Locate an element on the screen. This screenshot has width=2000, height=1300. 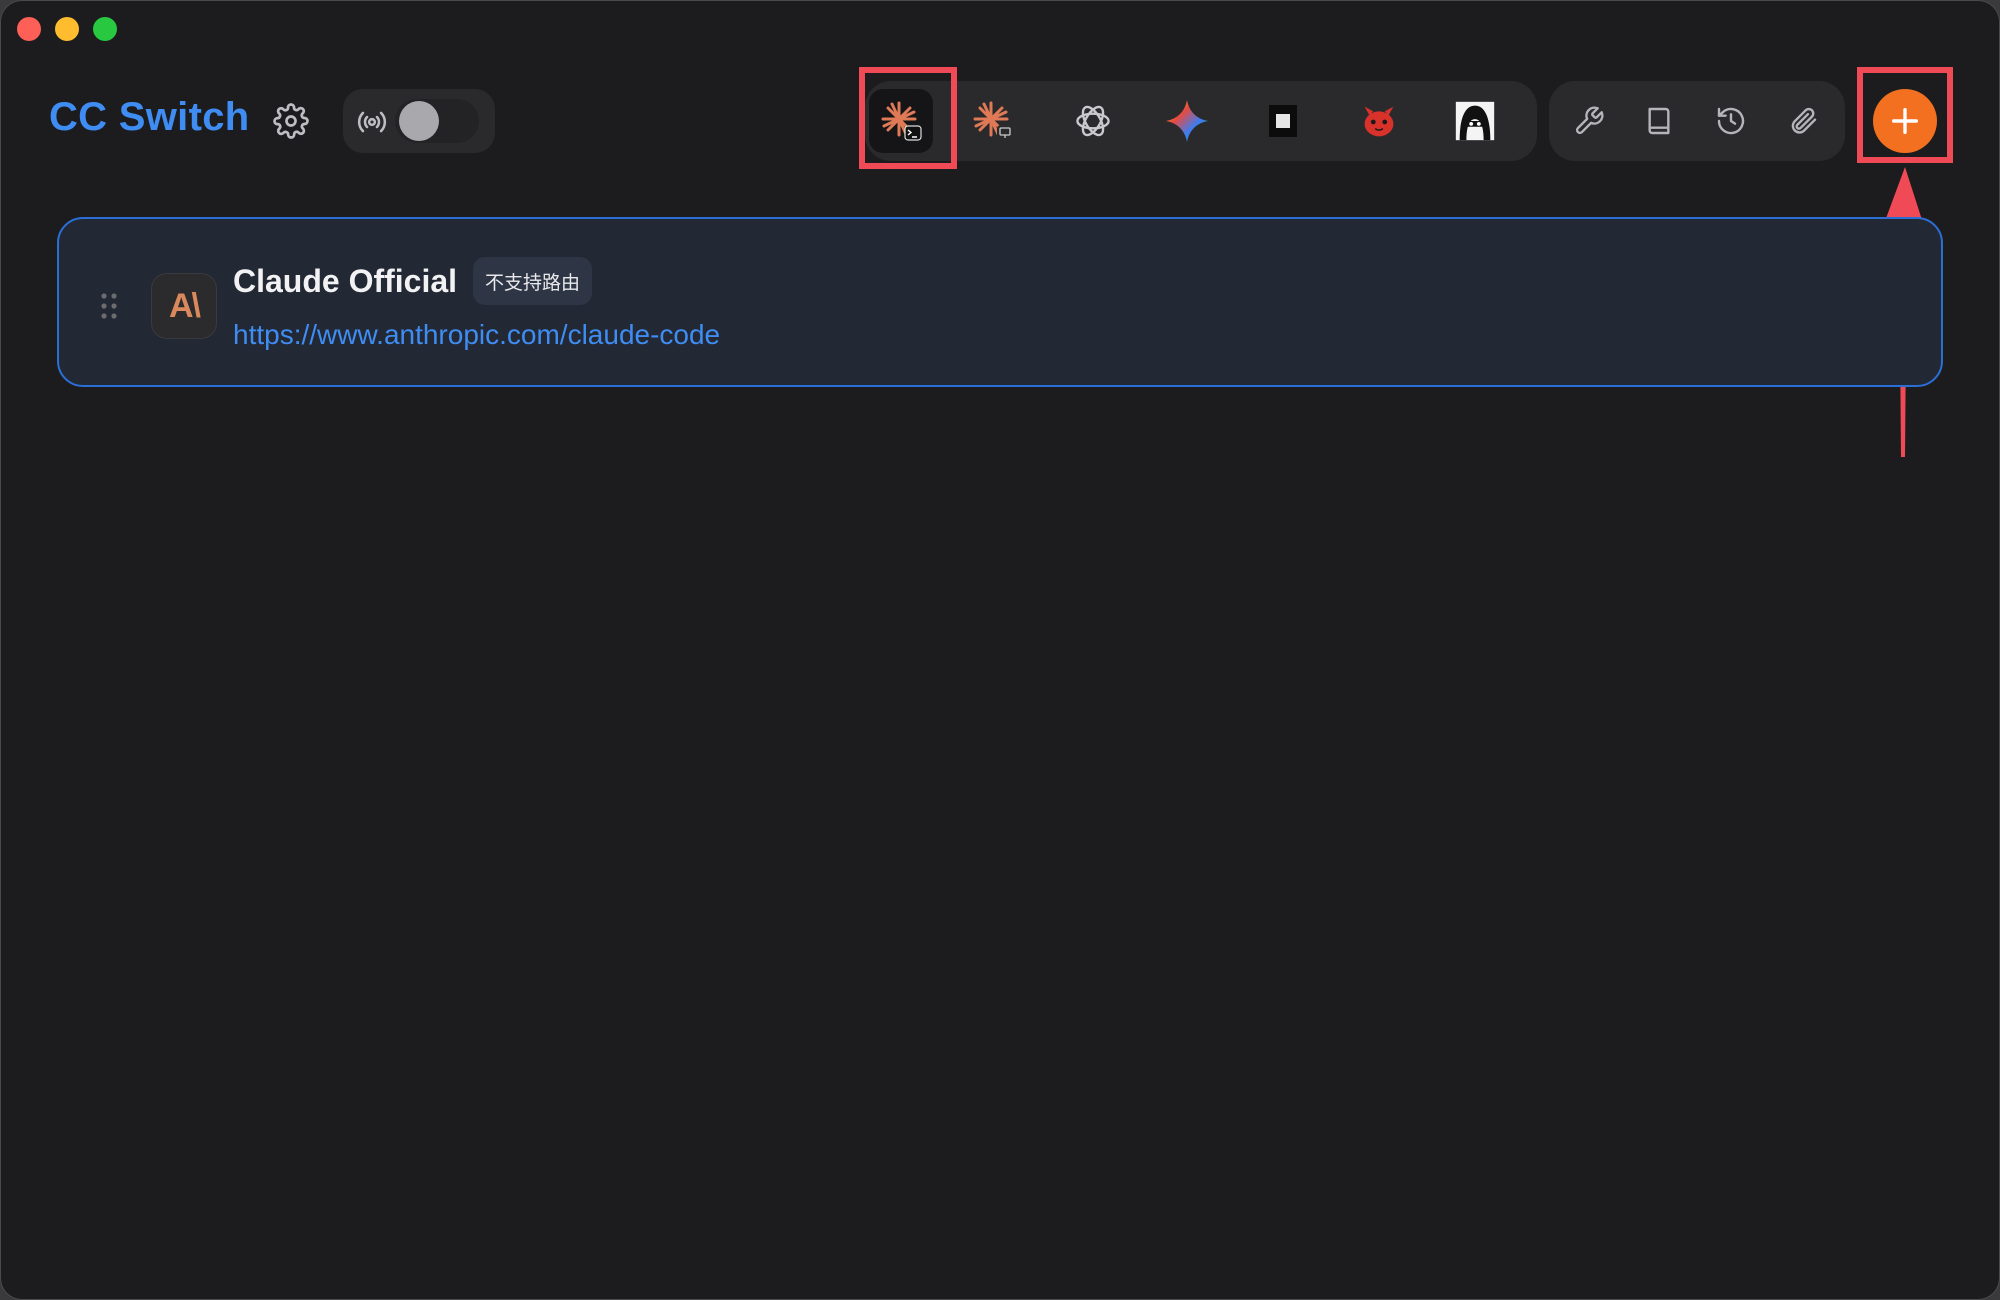
tool-bar is located at coordinates (1697, 121).